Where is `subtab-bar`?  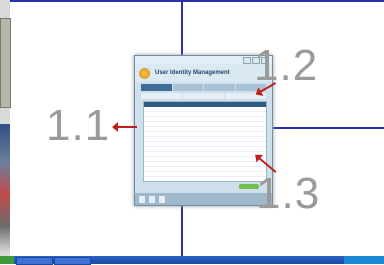 subtab-bar is located at coordinates (203, 96).